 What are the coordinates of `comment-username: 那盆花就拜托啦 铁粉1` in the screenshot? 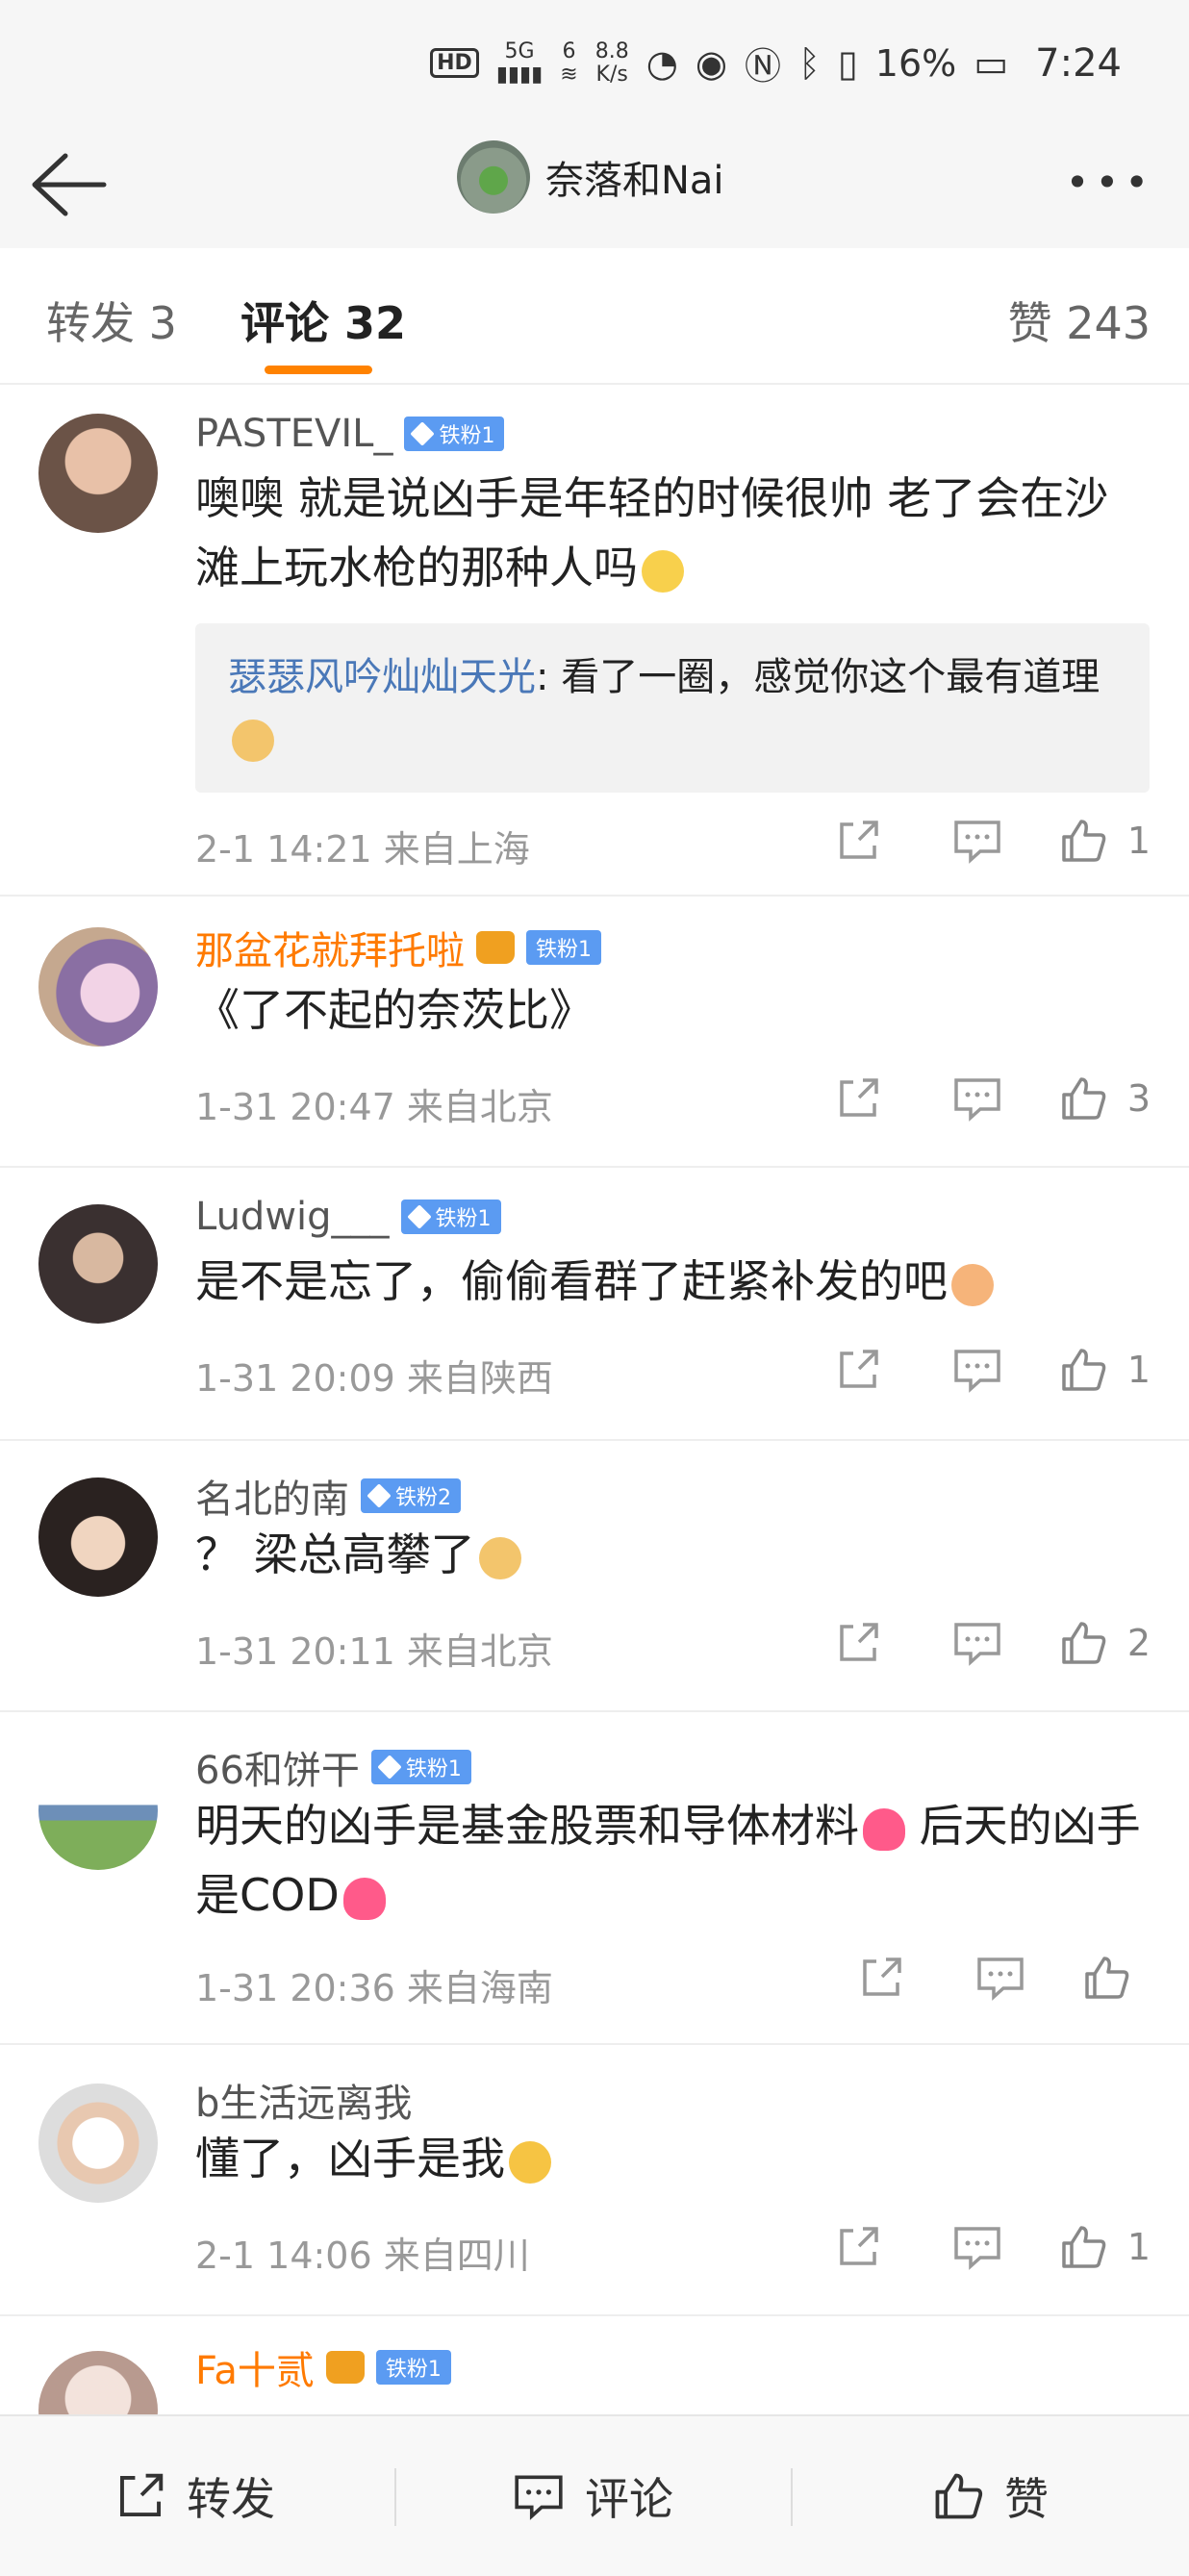 It's located at (398, 947).